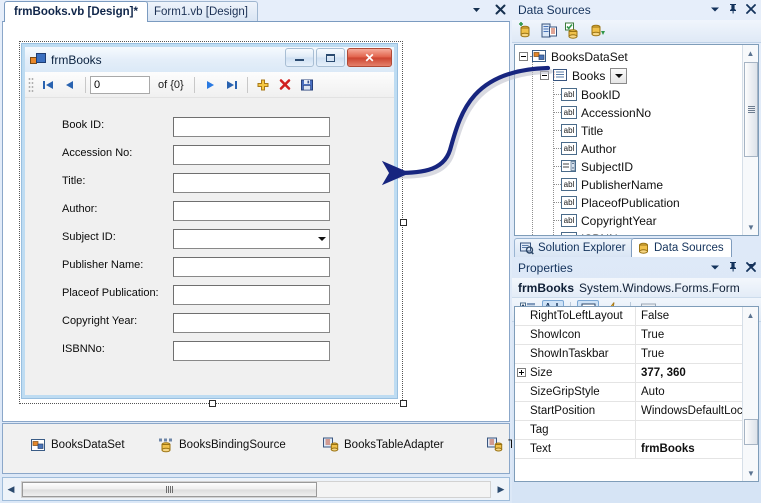 Image resolution: width=761 pixels, height=503 pixels. I want to click on textbox-control-icon: abl, so click(569, 233).